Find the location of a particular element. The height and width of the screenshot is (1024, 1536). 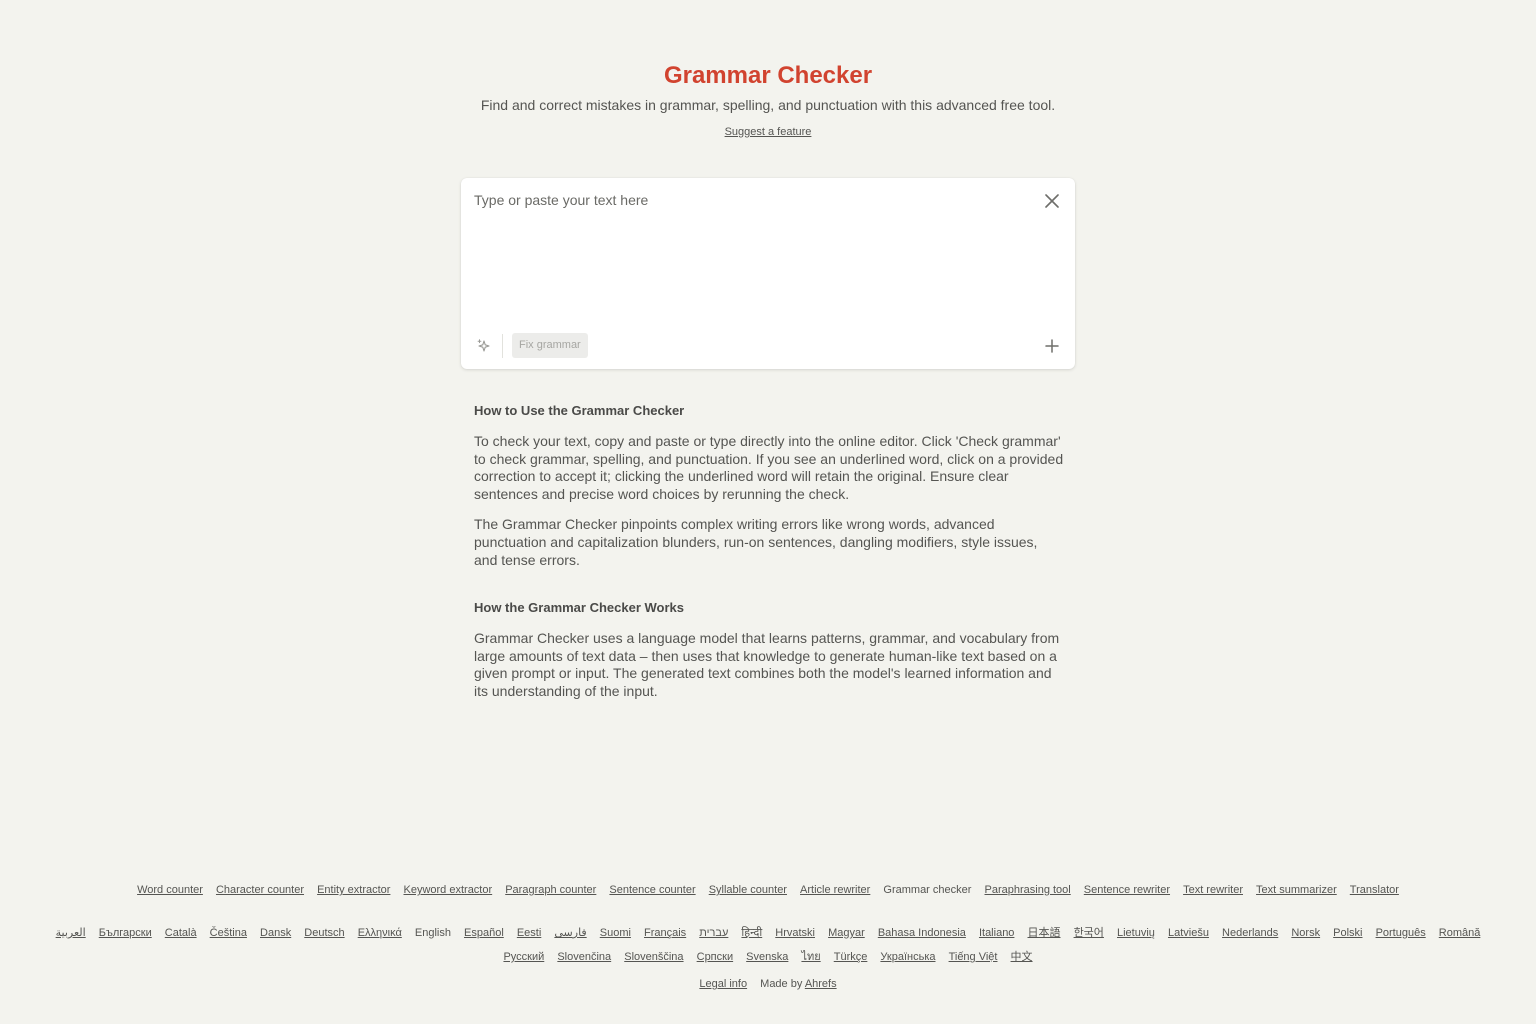

suggest-feature-link: Suggest a feature is located at coordinates (768, 132).